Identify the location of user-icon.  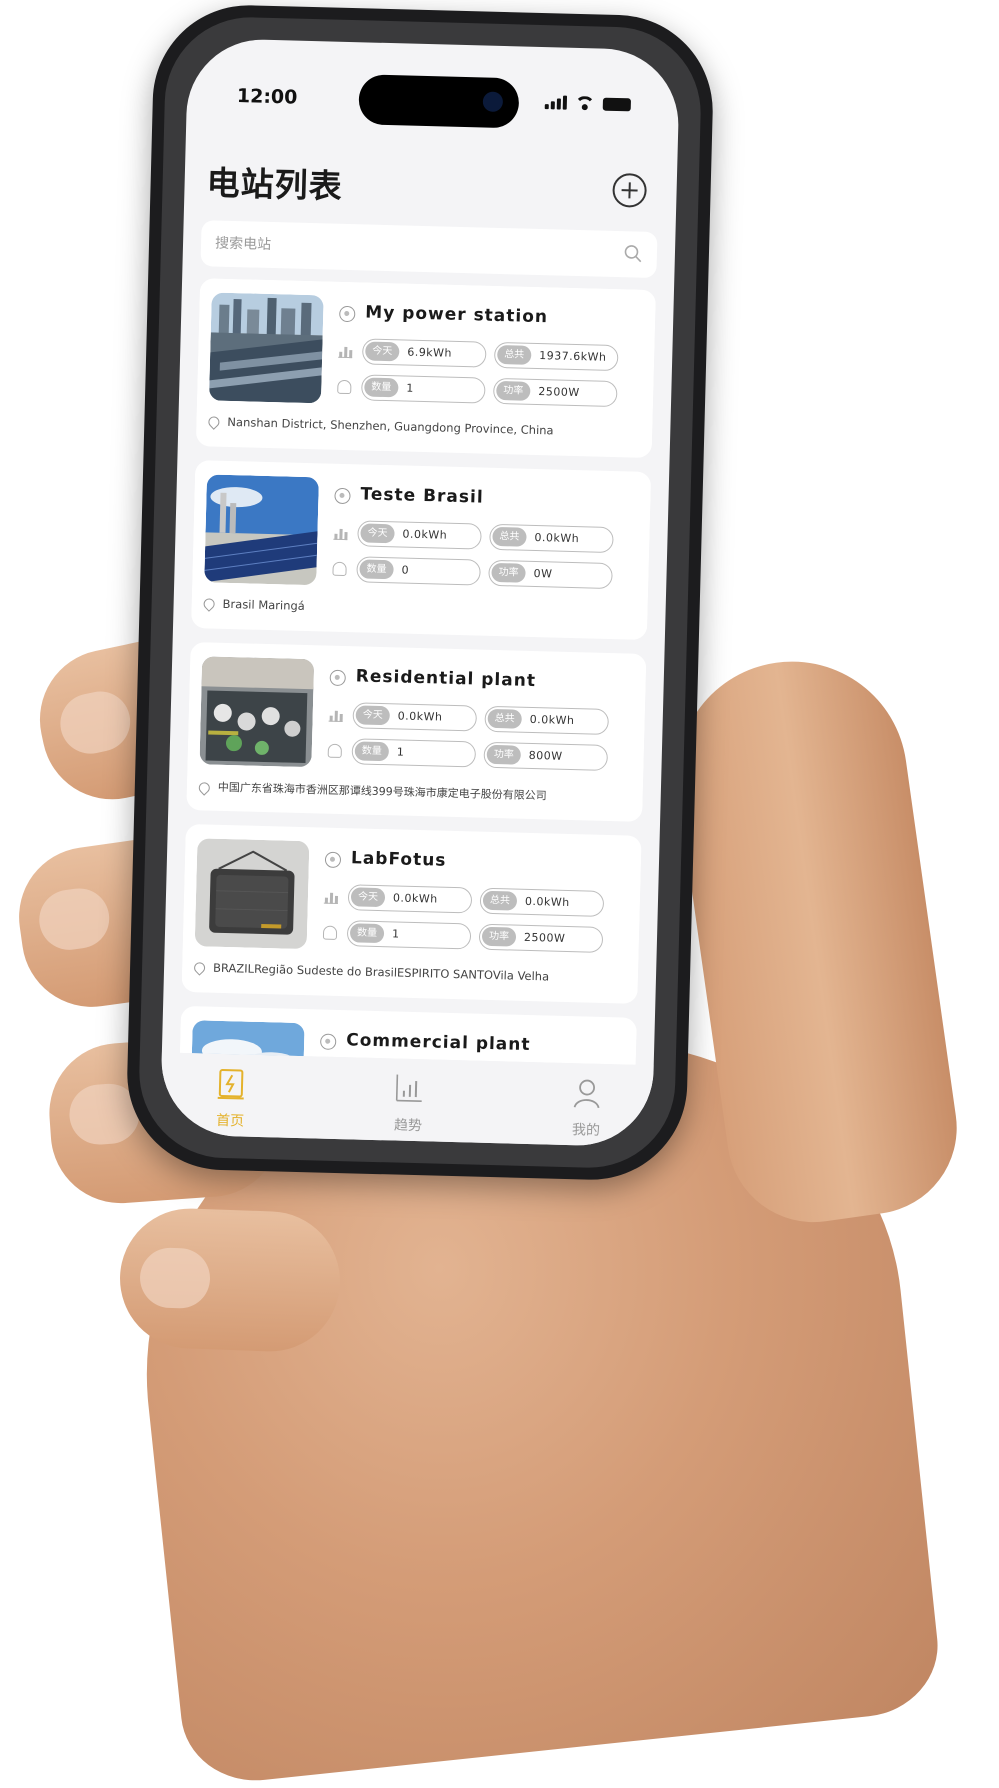
(587, 1093).